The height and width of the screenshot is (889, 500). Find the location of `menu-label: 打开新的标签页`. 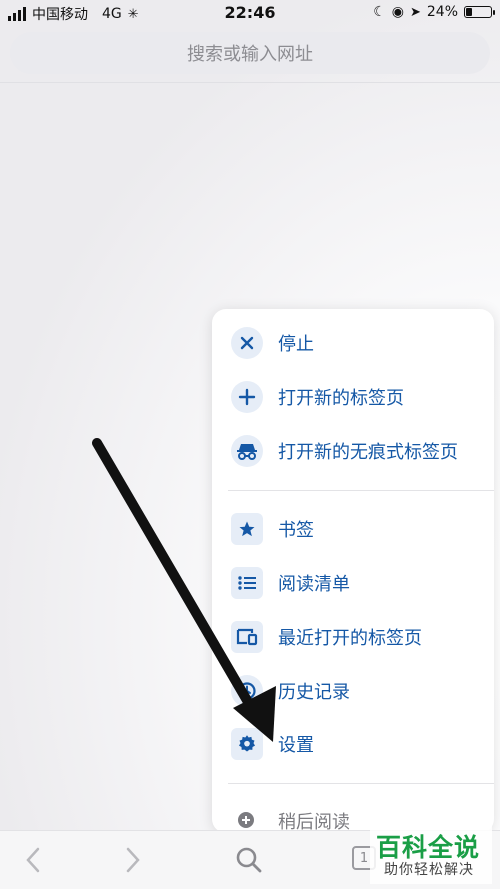

menu-label: 打开新的标签页 is located at coordinates (341, 398).